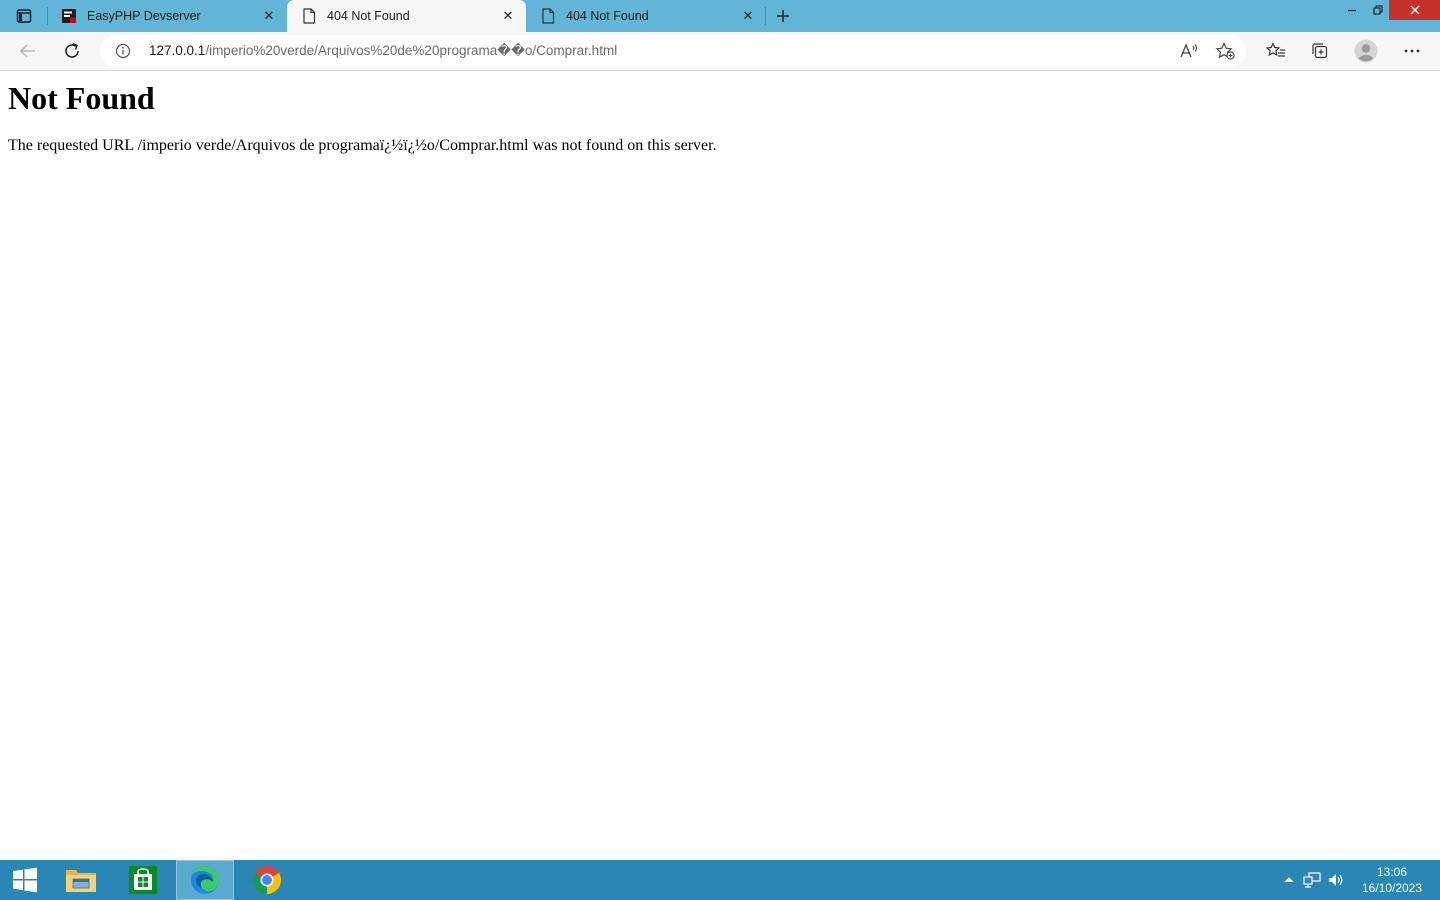 Image resolution: width=1440 pixels, height=900 pixels. I want to click on profile-button, so click(1366, 51).